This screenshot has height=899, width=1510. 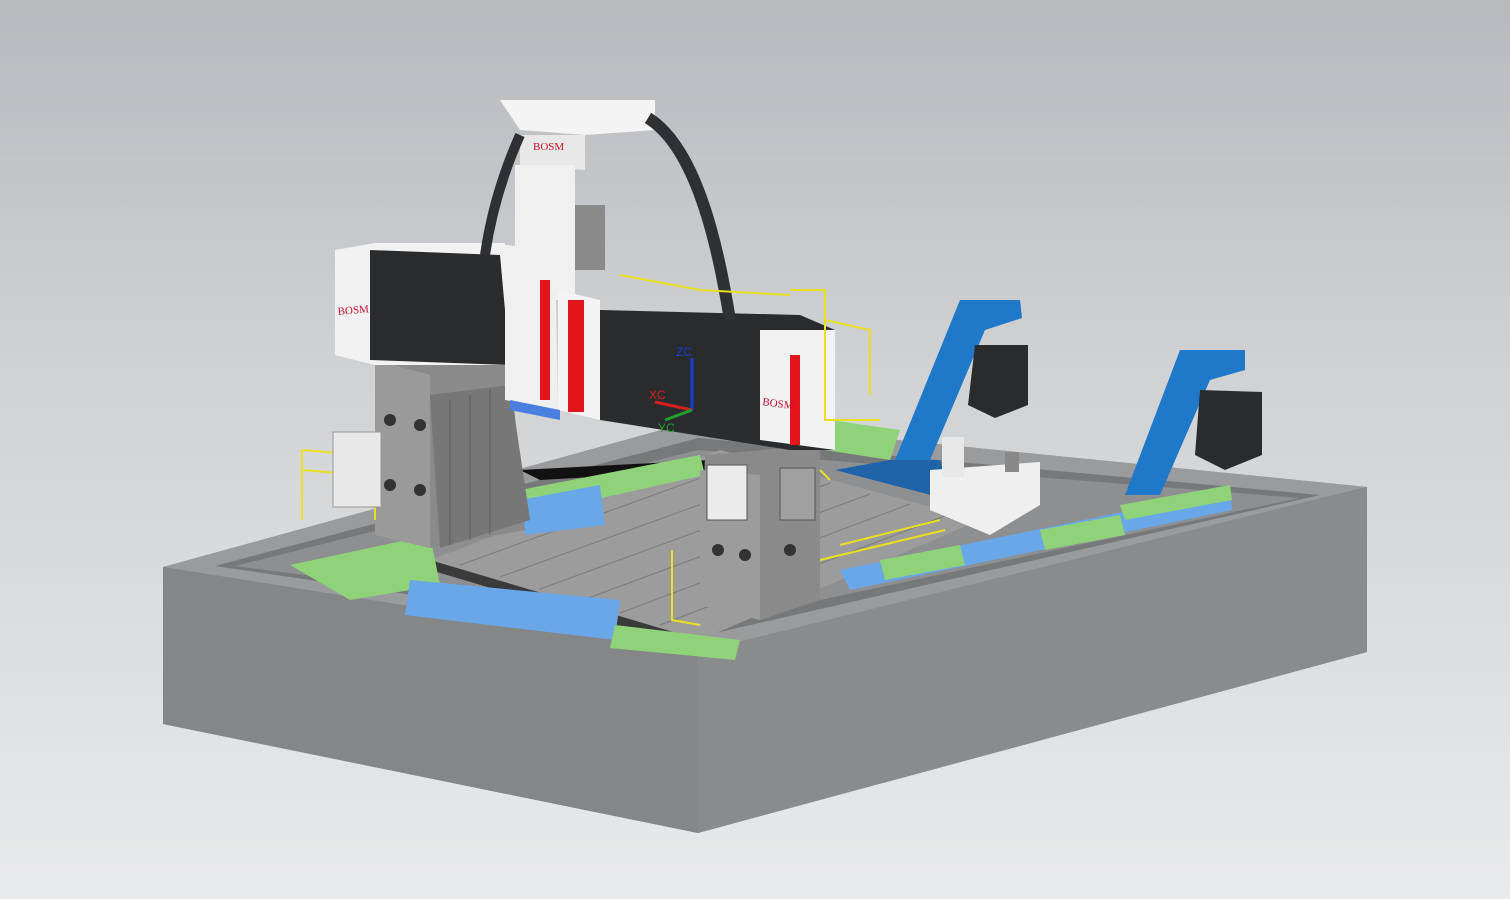 What do you see at coordinates (548, 147) in the screenshot?
I see `brand-label-head: BOSM` at bounding box center [548, 147].